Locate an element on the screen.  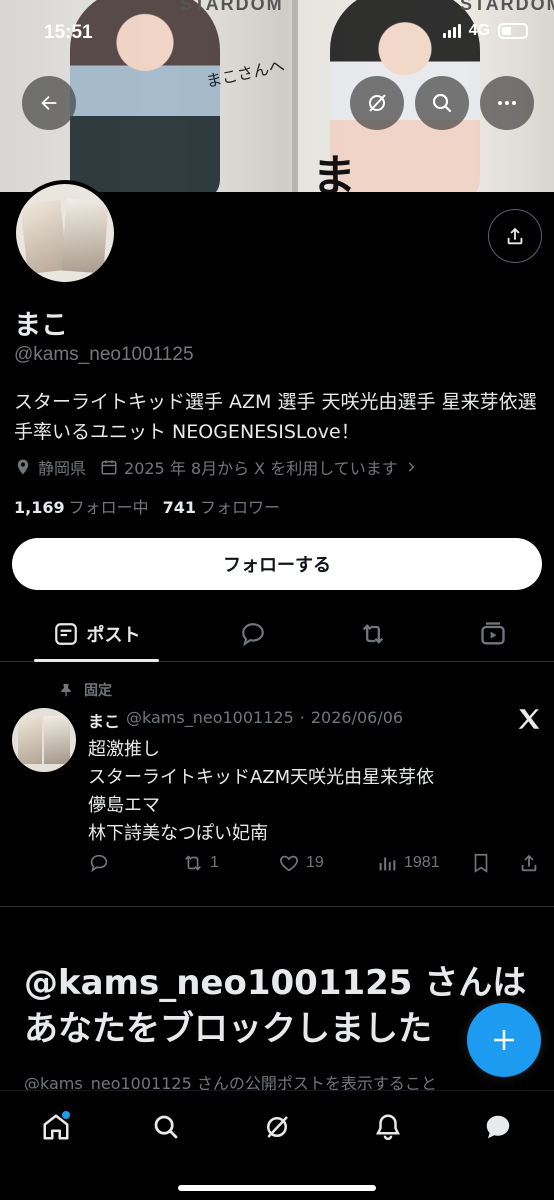
reply-icon is located at coordinates (99, 863).